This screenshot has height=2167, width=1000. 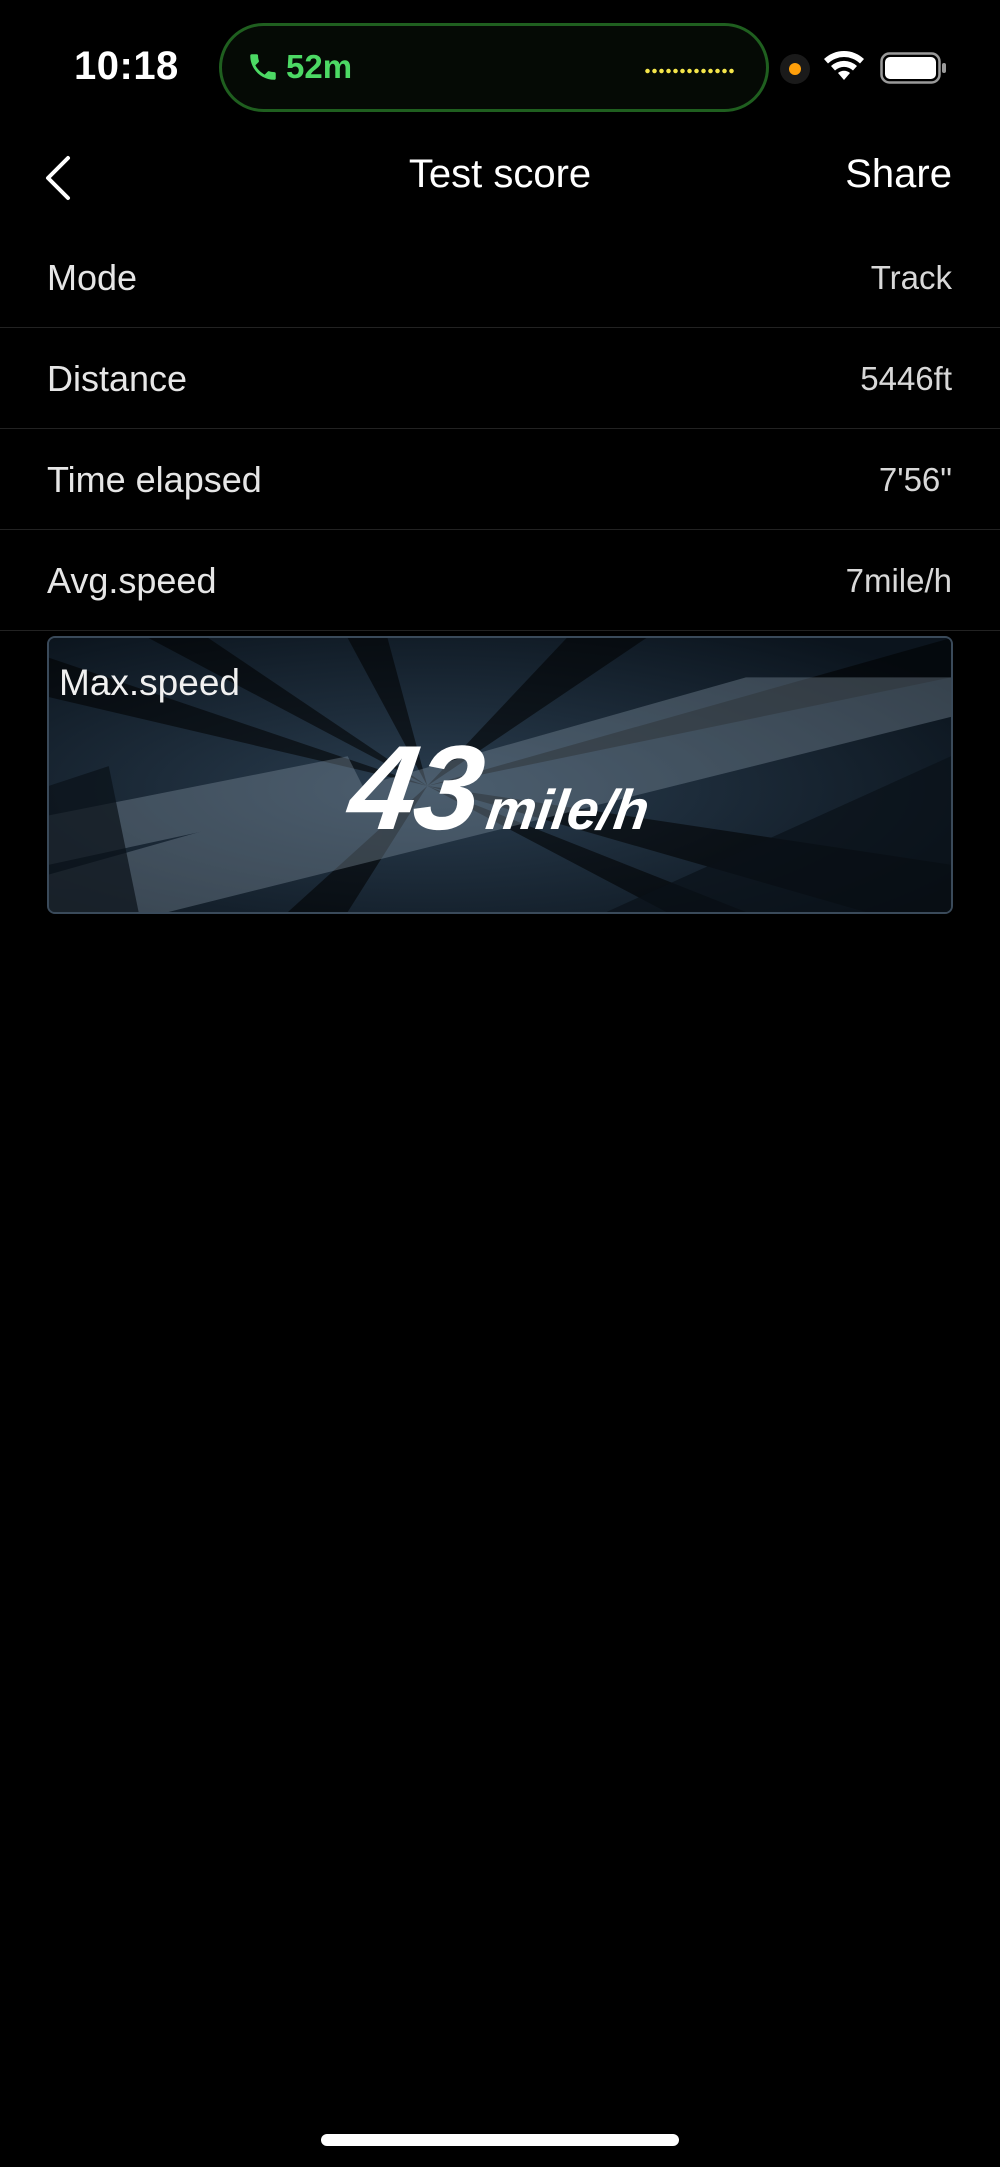 What do you see at coordinates (149, 682) in the screenshot?
I see `max-speed-label: Max.speed` at bounding box center [149, 682].